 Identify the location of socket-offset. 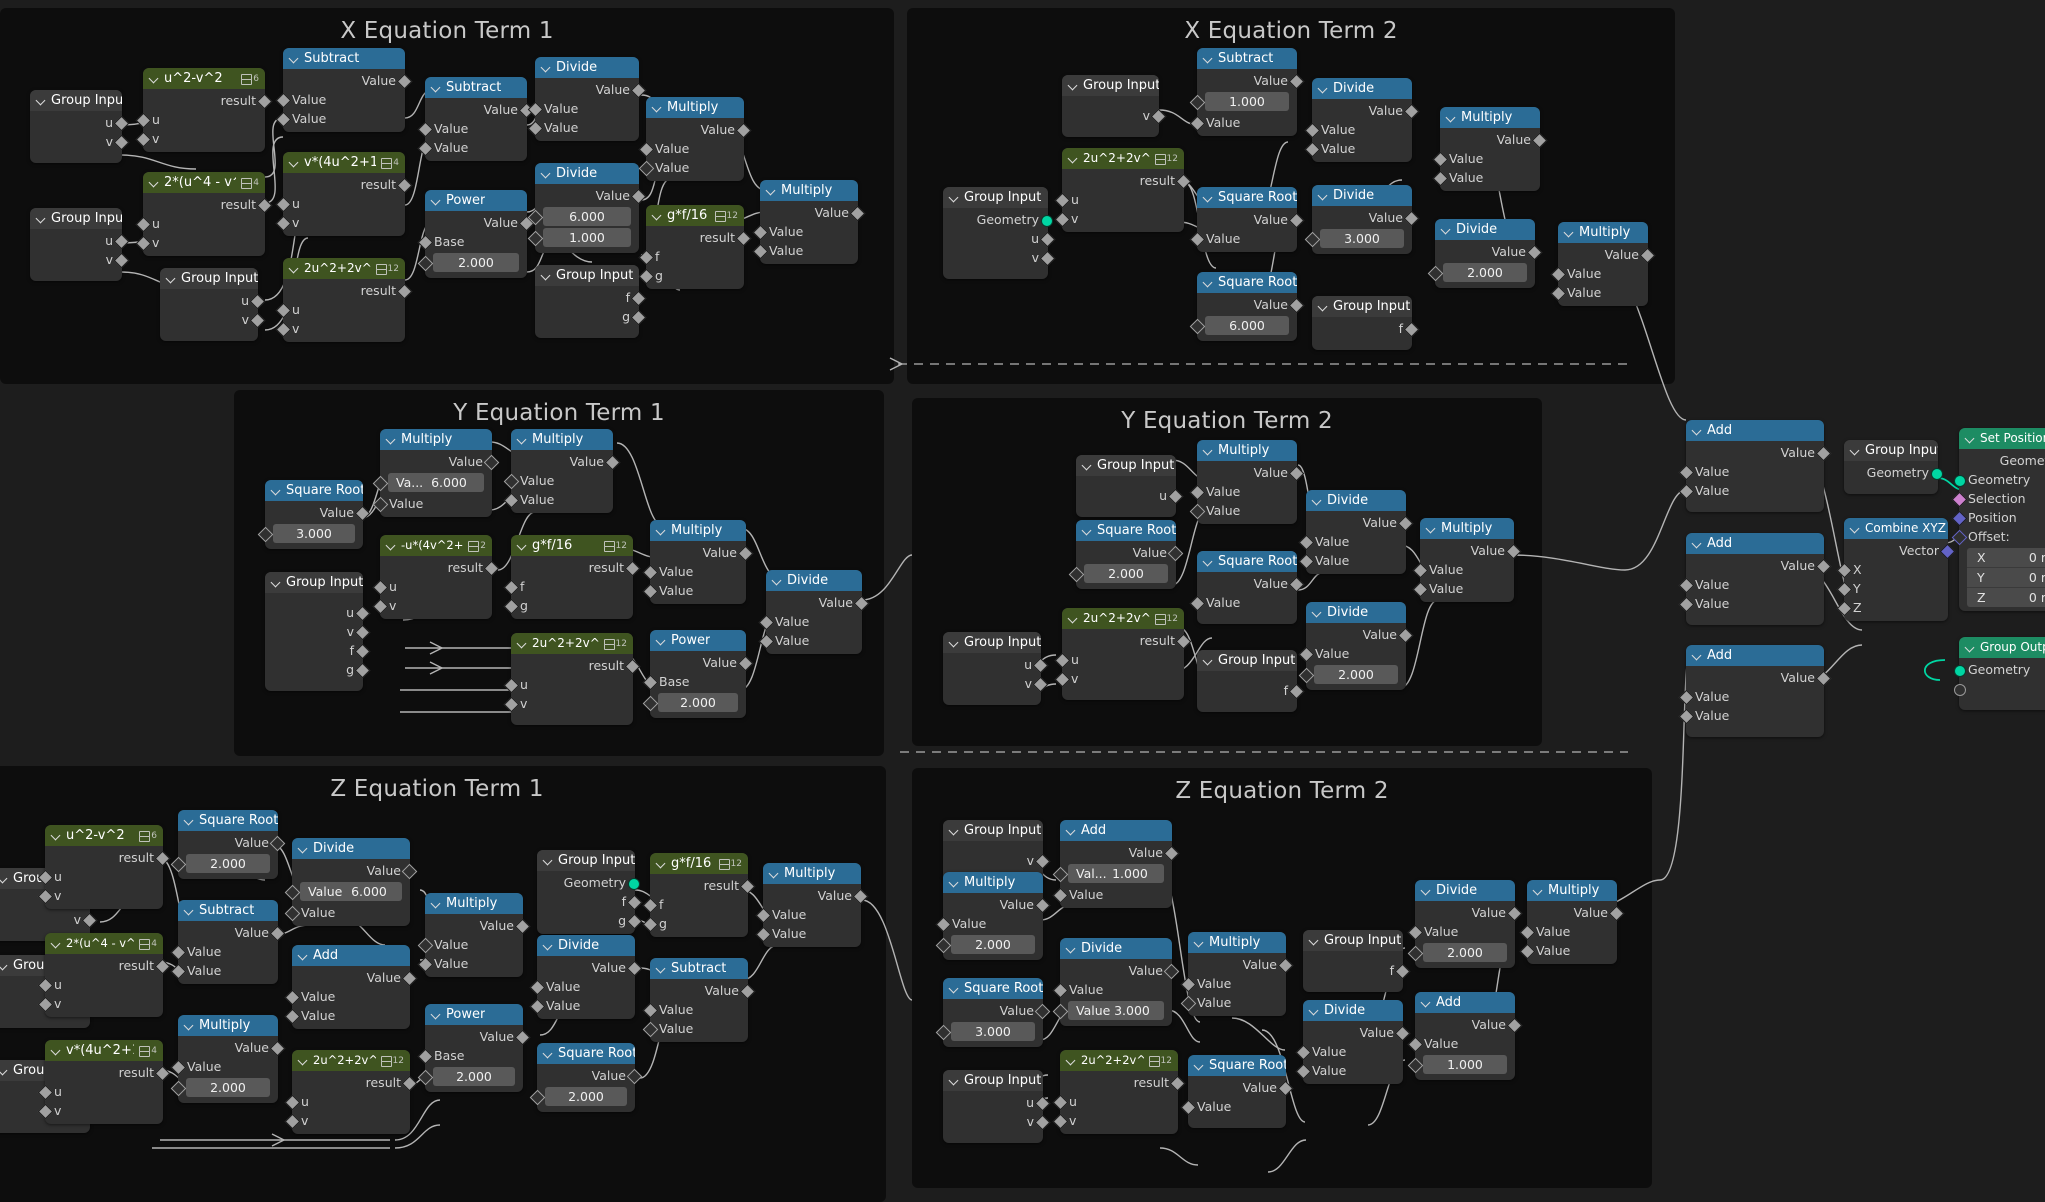
(1959, 537).